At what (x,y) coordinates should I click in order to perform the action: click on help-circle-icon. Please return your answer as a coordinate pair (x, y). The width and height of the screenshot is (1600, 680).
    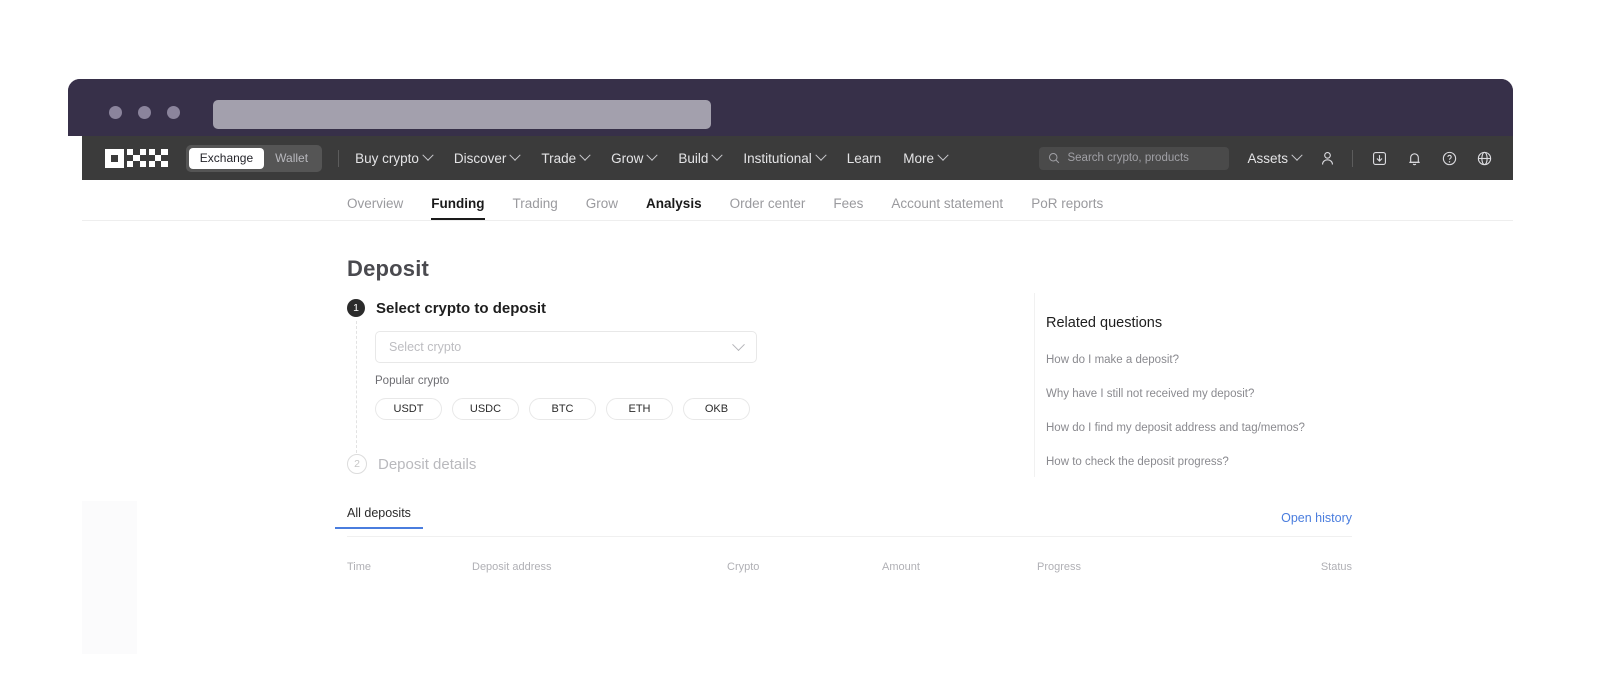
    Looking at the image, I should click on (1449, 158).